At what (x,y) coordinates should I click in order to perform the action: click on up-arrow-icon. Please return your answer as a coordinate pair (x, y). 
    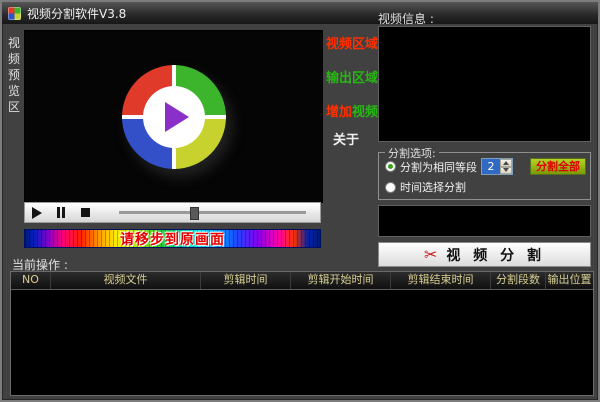
    Looking at the image, I should click on (506, 162).